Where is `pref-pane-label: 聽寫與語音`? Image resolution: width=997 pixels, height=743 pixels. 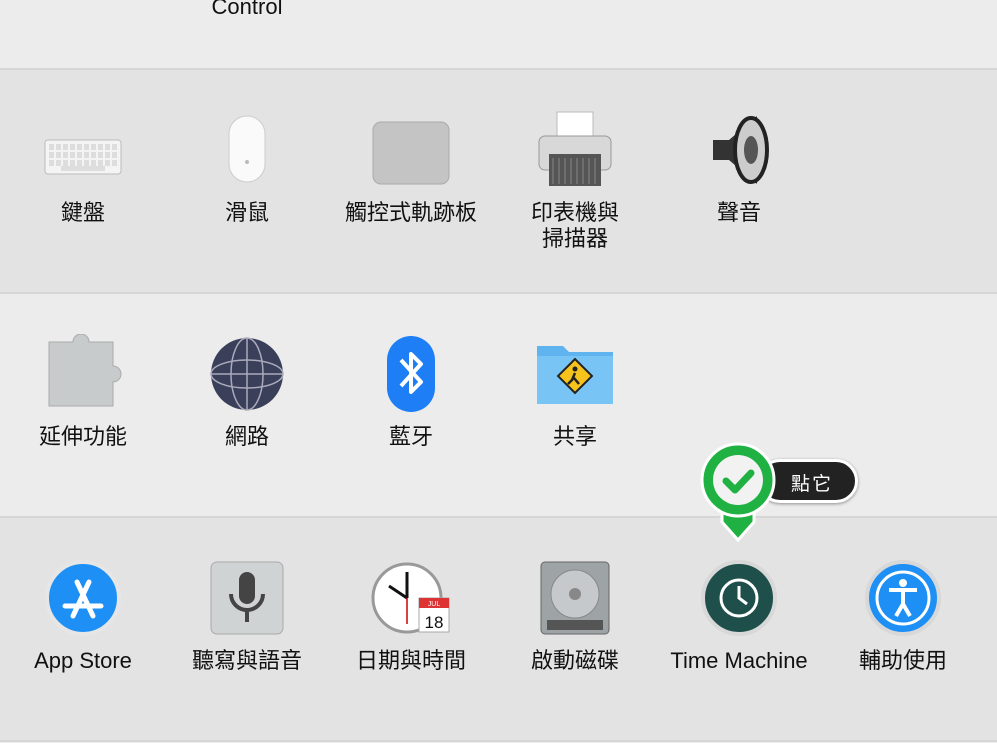 pref-pane-label: 聽寫與語音 is located at coordinates (246, 660).